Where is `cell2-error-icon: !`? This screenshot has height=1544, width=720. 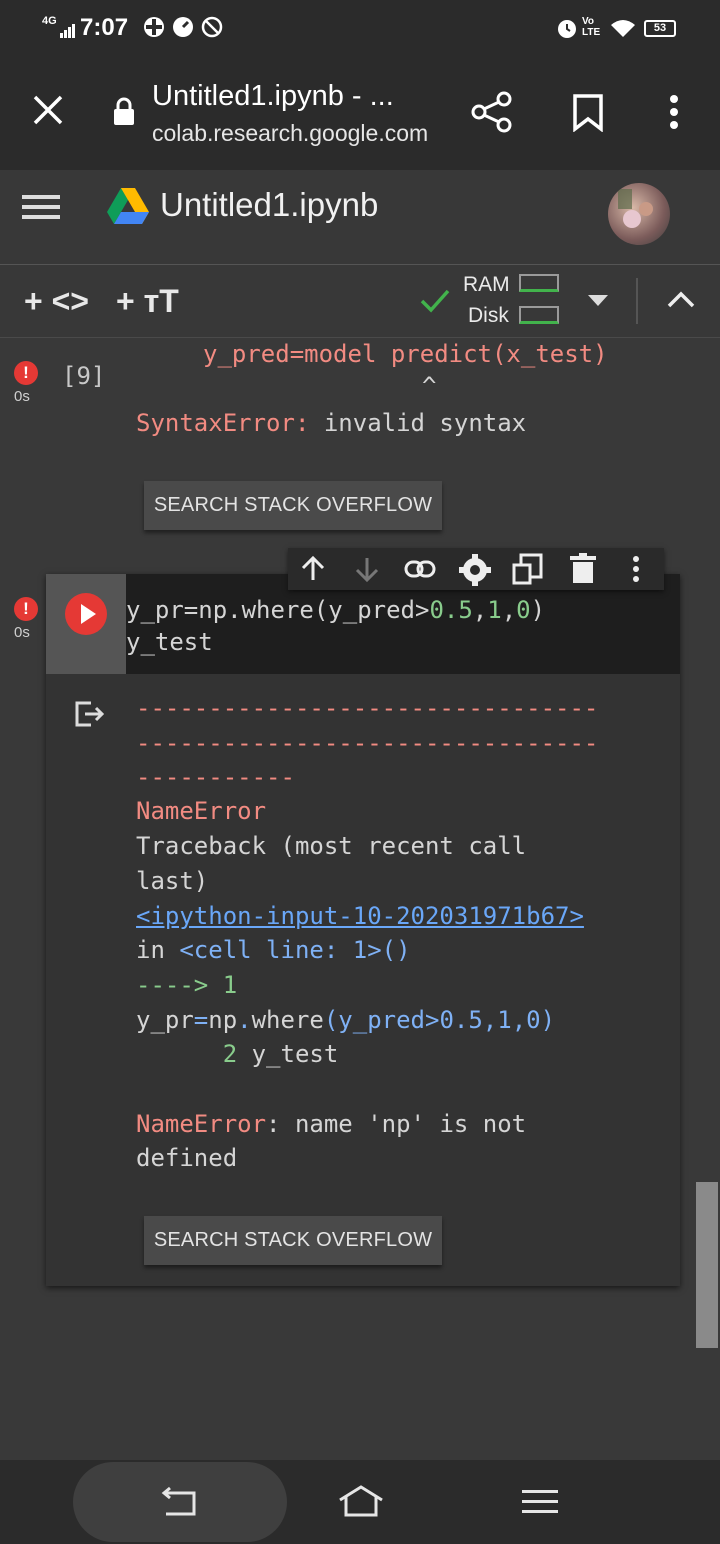
cell2-error-icon: ! is located at coordinates (26, 609).